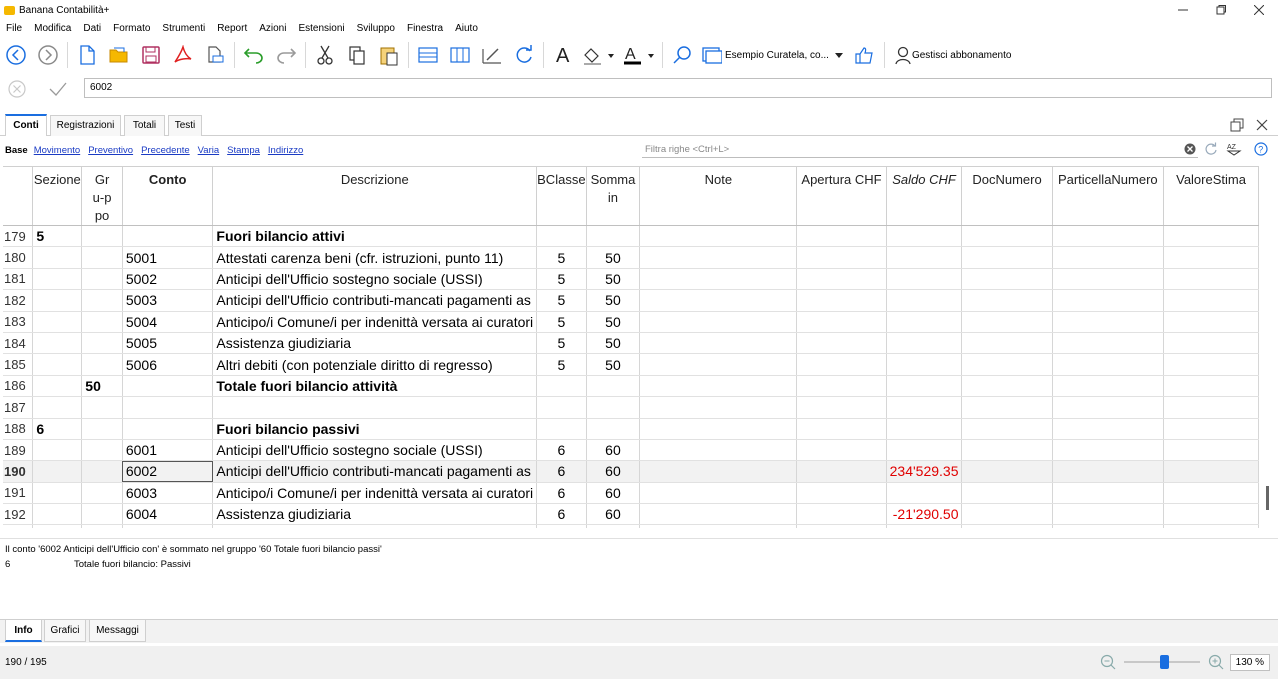  Describe the element at coordinates (52, 28) in the screenshot. I see `menu-modifica: Modifica` at that location.